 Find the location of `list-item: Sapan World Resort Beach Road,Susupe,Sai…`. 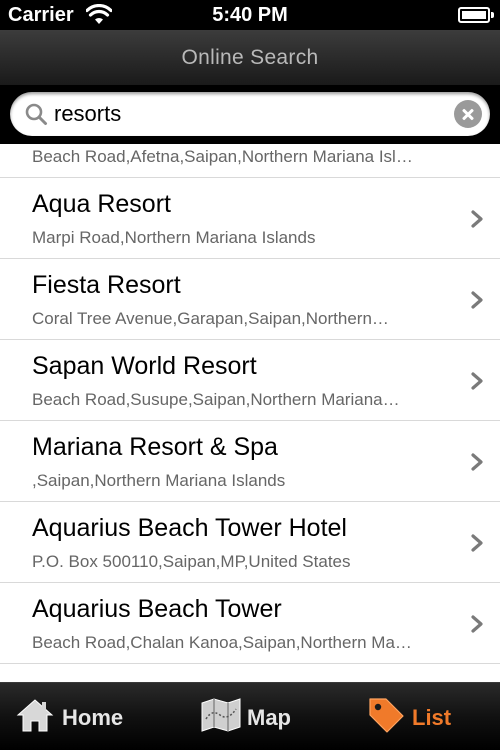

list-item: Sapan World Resort Beach Road,Susupe,Sai… is located at coordinates (250, 380).